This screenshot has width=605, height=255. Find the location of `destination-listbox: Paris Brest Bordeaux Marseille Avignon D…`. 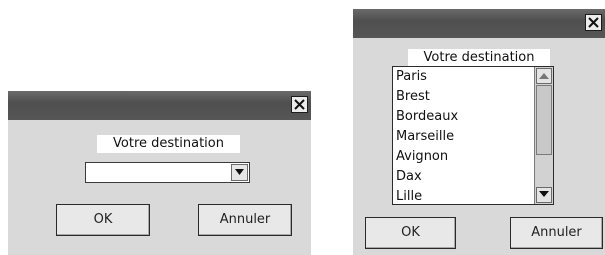

destination-listbox: Paris Brest Bordeaux Marseille Avignon D… is located at coordinates (473, 135).